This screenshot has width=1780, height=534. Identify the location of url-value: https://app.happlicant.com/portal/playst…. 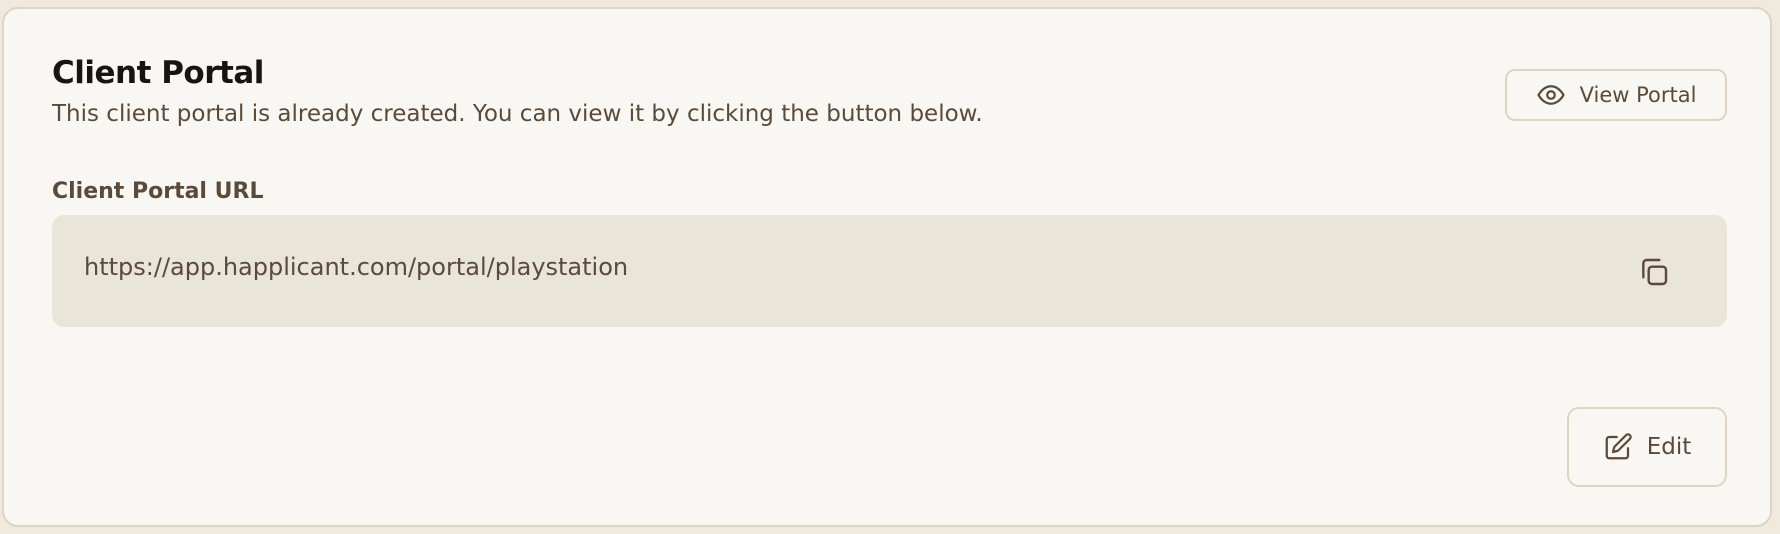
(356, 267).